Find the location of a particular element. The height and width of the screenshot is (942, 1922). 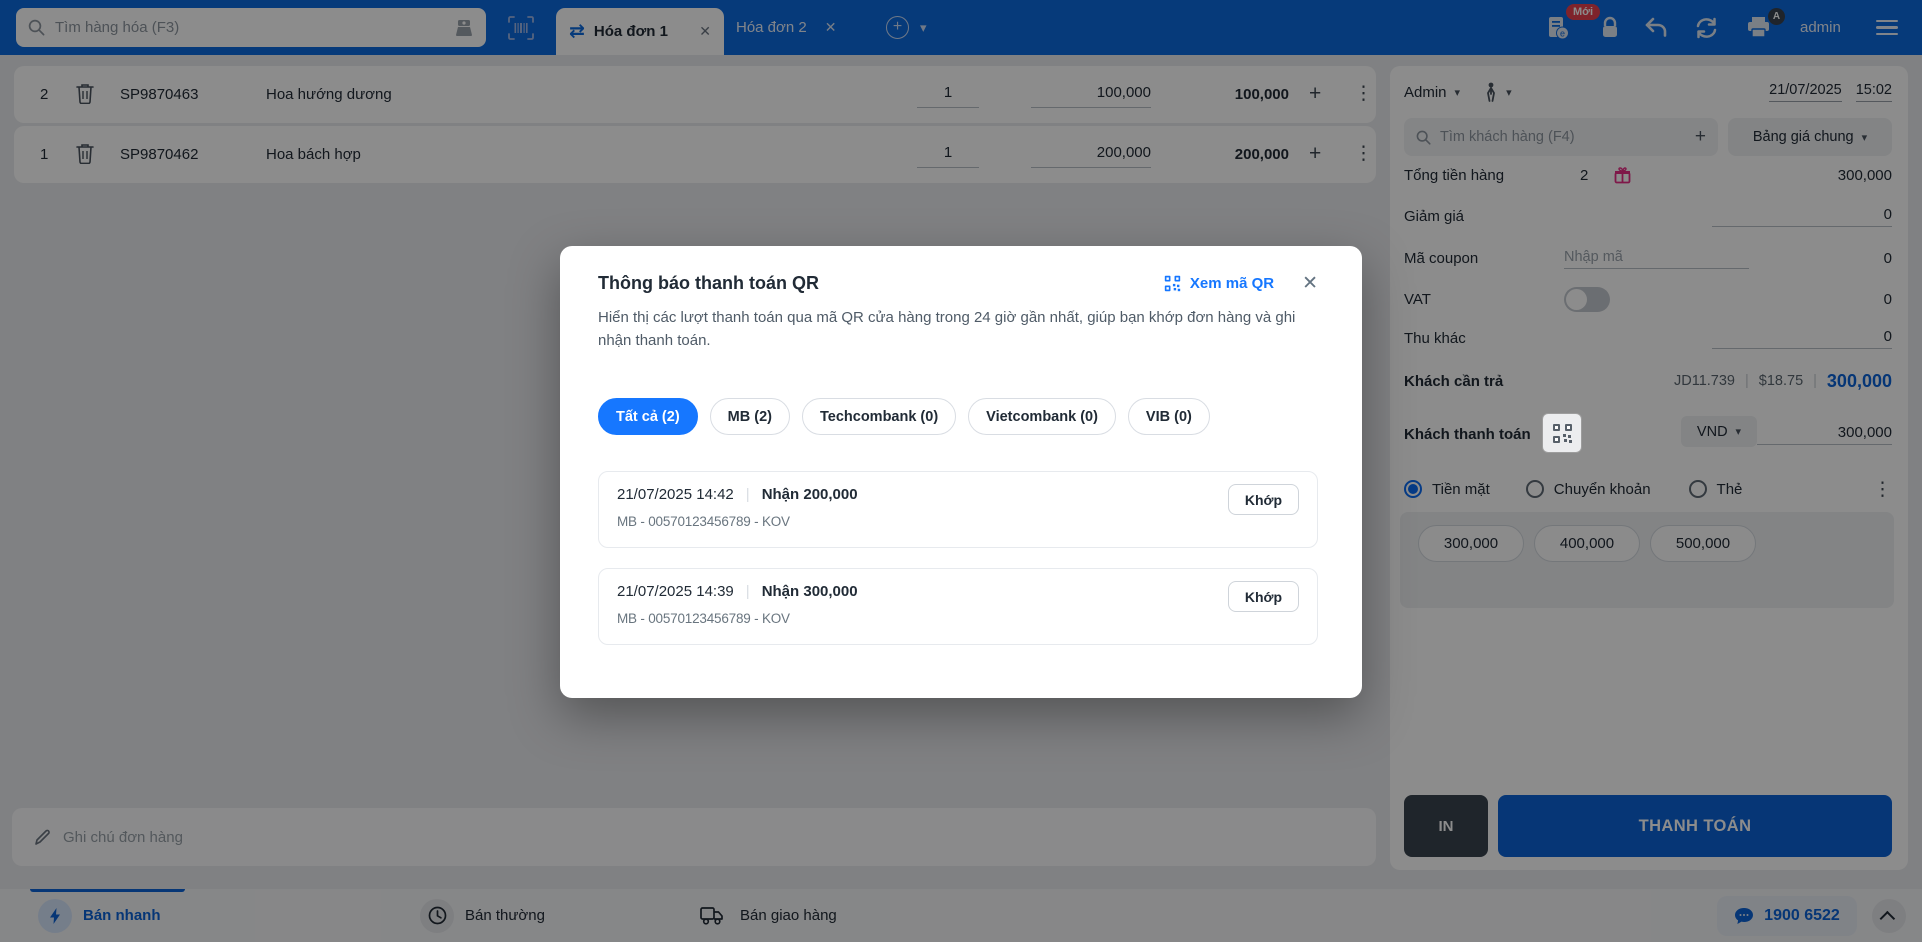

modal-close-icon: ✕ is located at coordinates (1310, 283).